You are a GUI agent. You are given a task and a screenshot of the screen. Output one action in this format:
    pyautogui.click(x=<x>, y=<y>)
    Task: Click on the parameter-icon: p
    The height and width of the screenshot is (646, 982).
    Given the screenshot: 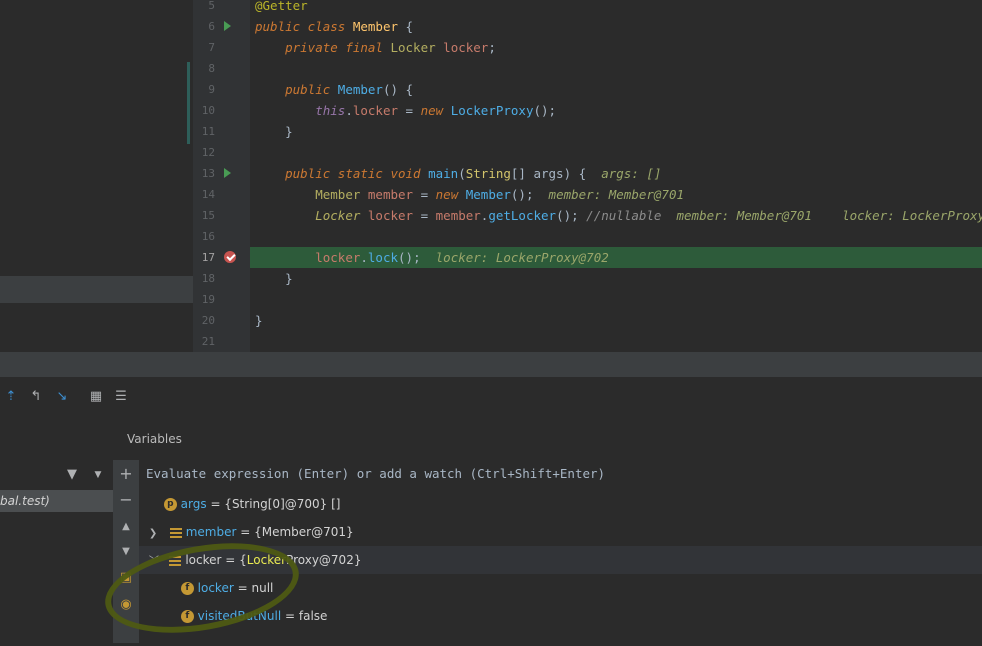 What is the action you would take?
    pyautogui.click(x=170, y=504)
    